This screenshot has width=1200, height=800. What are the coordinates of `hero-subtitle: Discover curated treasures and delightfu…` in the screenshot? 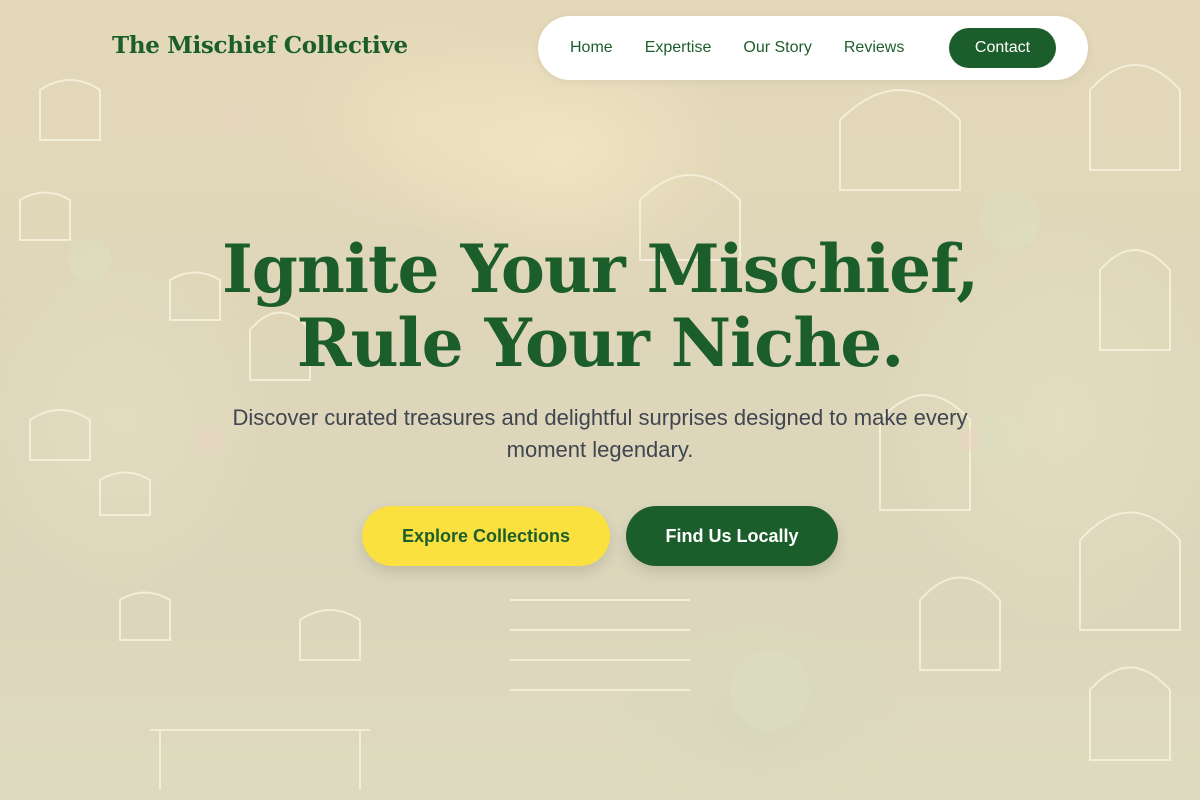 It's located at (600, 433).